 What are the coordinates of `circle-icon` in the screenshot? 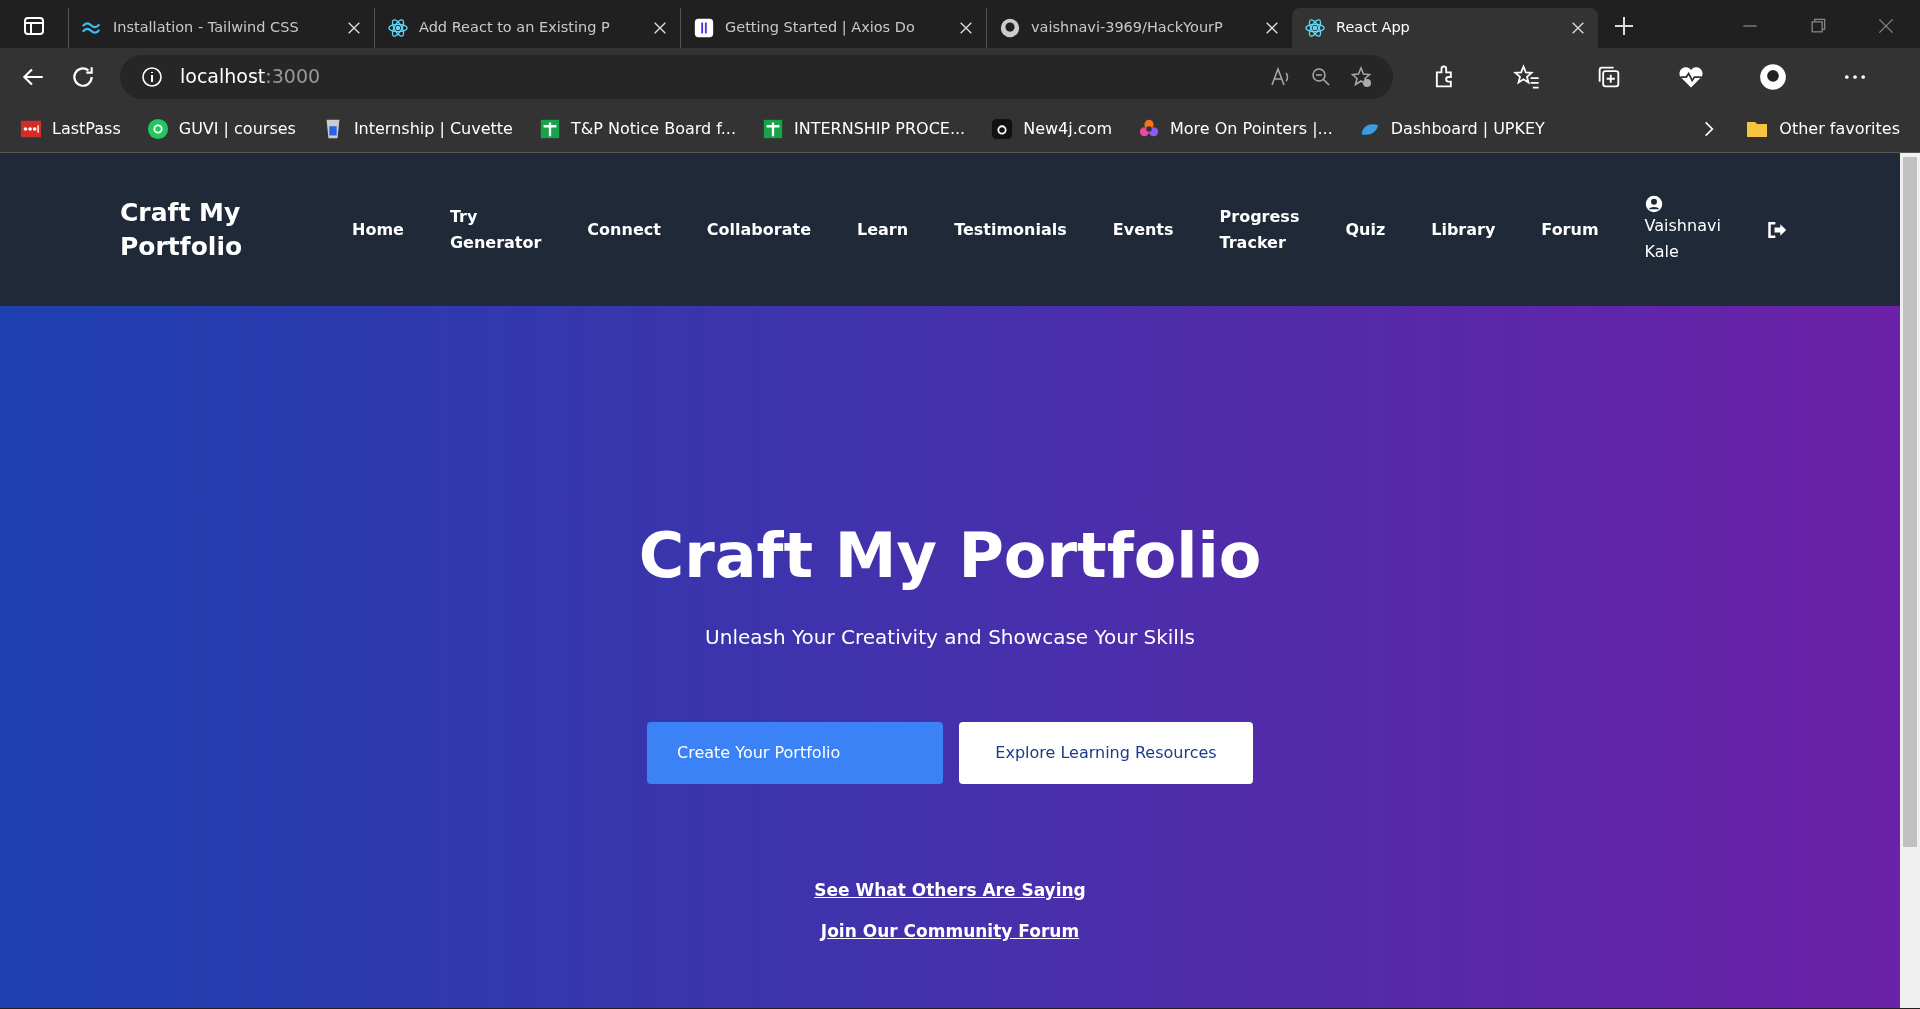 It's located at (157, 128).